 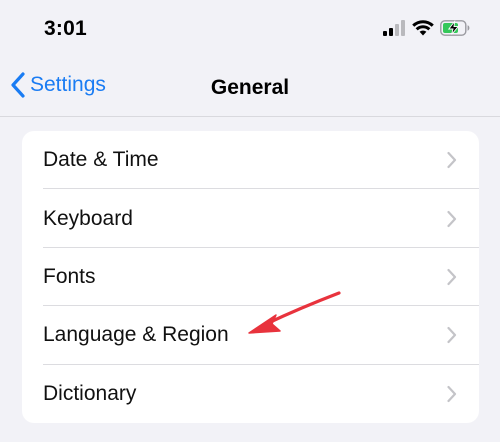 I want to click on battery-charging-icon, so click(x=455, y=28).